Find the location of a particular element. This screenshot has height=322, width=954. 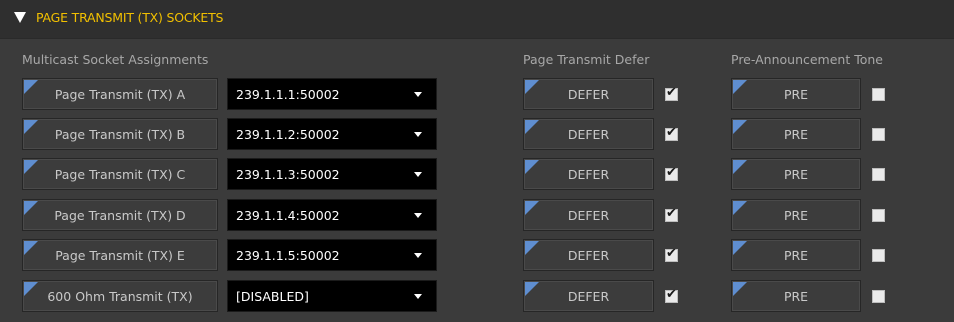

tone-column-label: Pre-Announcement Tone is located at coordinates (807, 59).